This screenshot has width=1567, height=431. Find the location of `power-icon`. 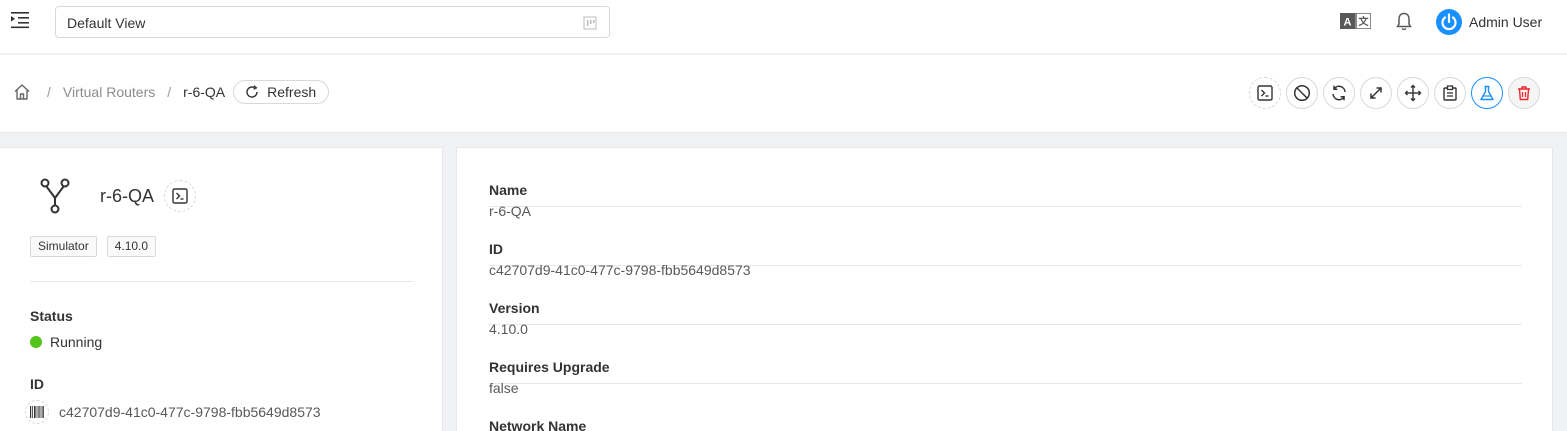

power-icon is located at coordinates (1449, 22).